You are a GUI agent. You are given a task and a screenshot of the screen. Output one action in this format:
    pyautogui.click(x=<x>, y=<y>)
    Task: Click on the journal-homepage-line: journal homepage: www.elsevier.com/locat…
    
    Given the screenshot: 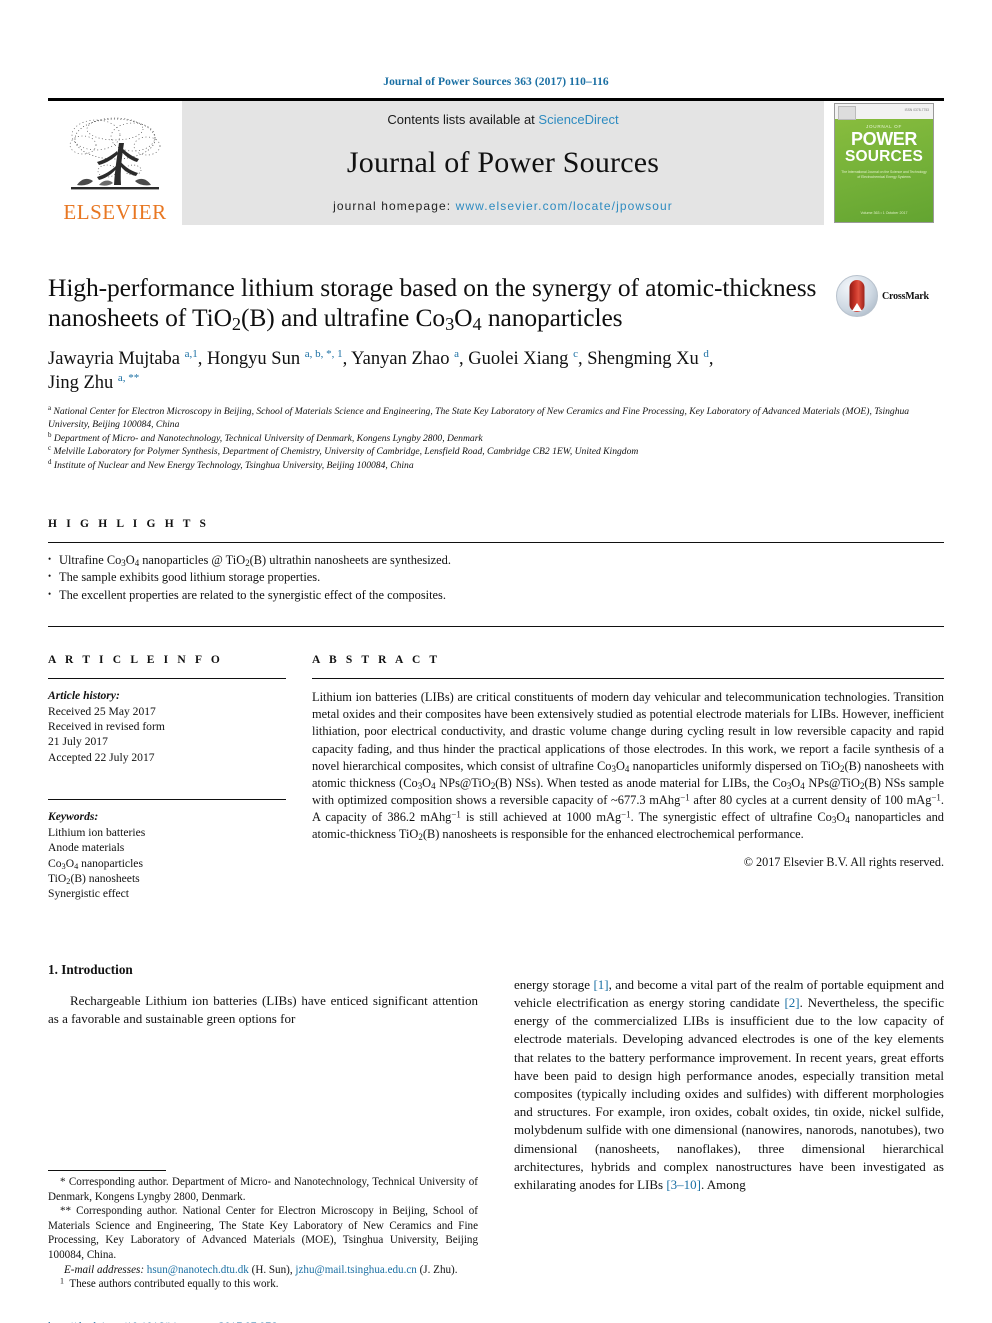 What is the action you would take?
    pyautogui.click(x=503, y=206)
    